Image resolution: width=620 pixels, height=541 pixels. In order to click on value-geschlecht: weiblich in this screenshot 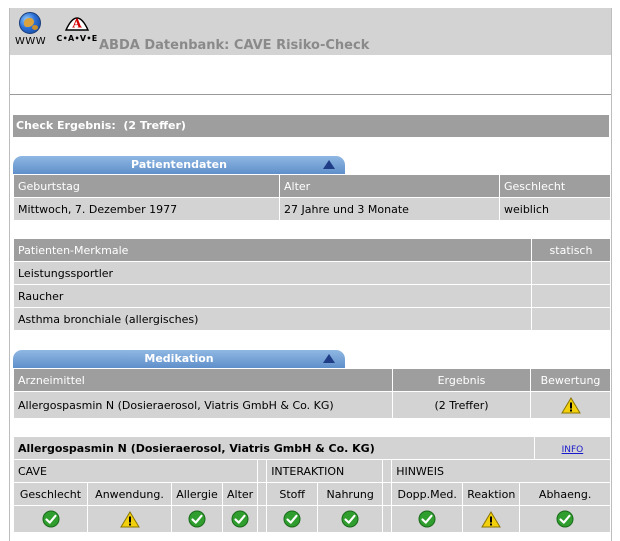, I will do `click(555, 209)`.